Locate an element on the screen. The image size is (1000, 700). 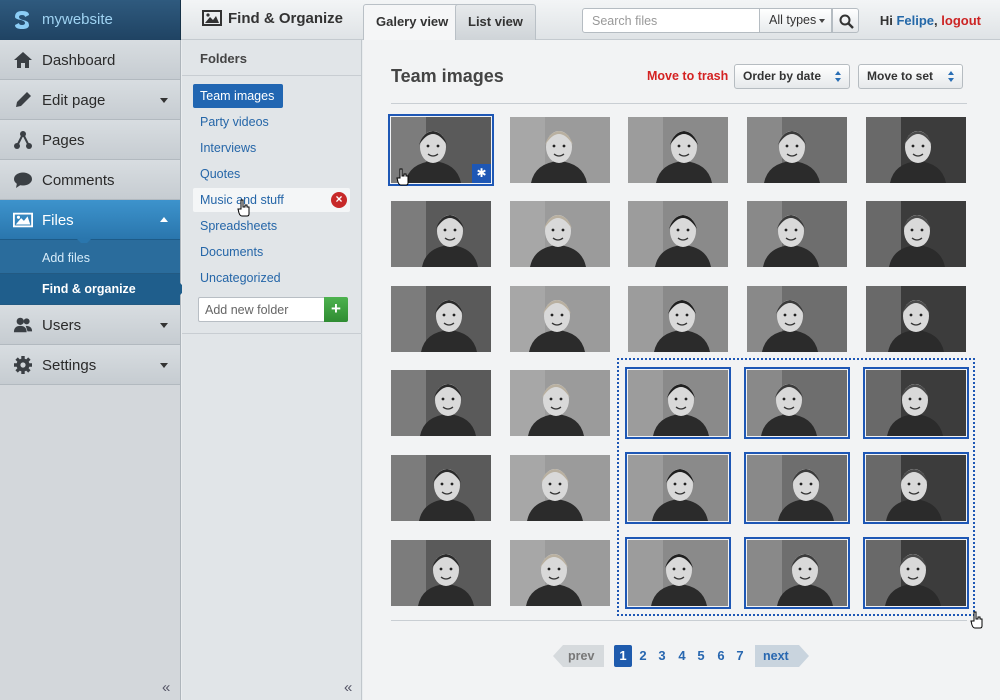
add-folder-button: + is located at coordinates (336, 309).